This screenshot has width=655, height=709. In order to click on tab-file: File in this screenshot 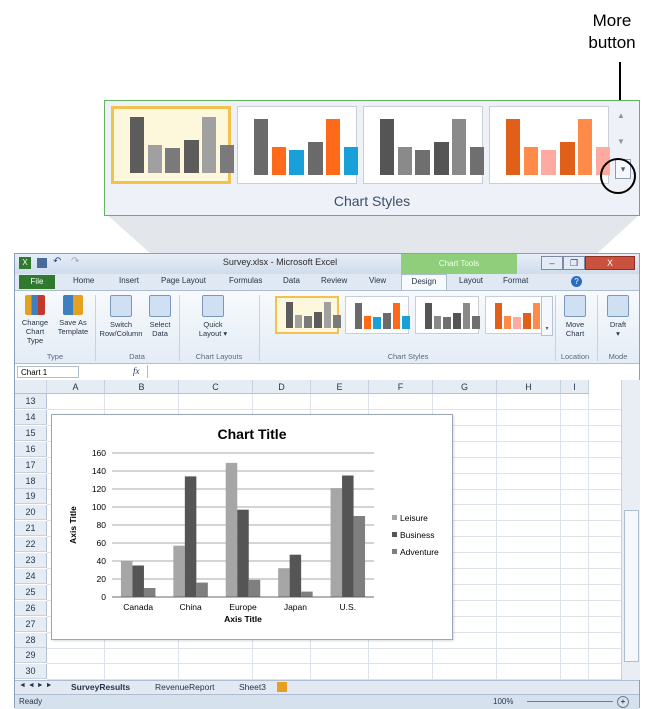, I will do `click(37, 282)`.